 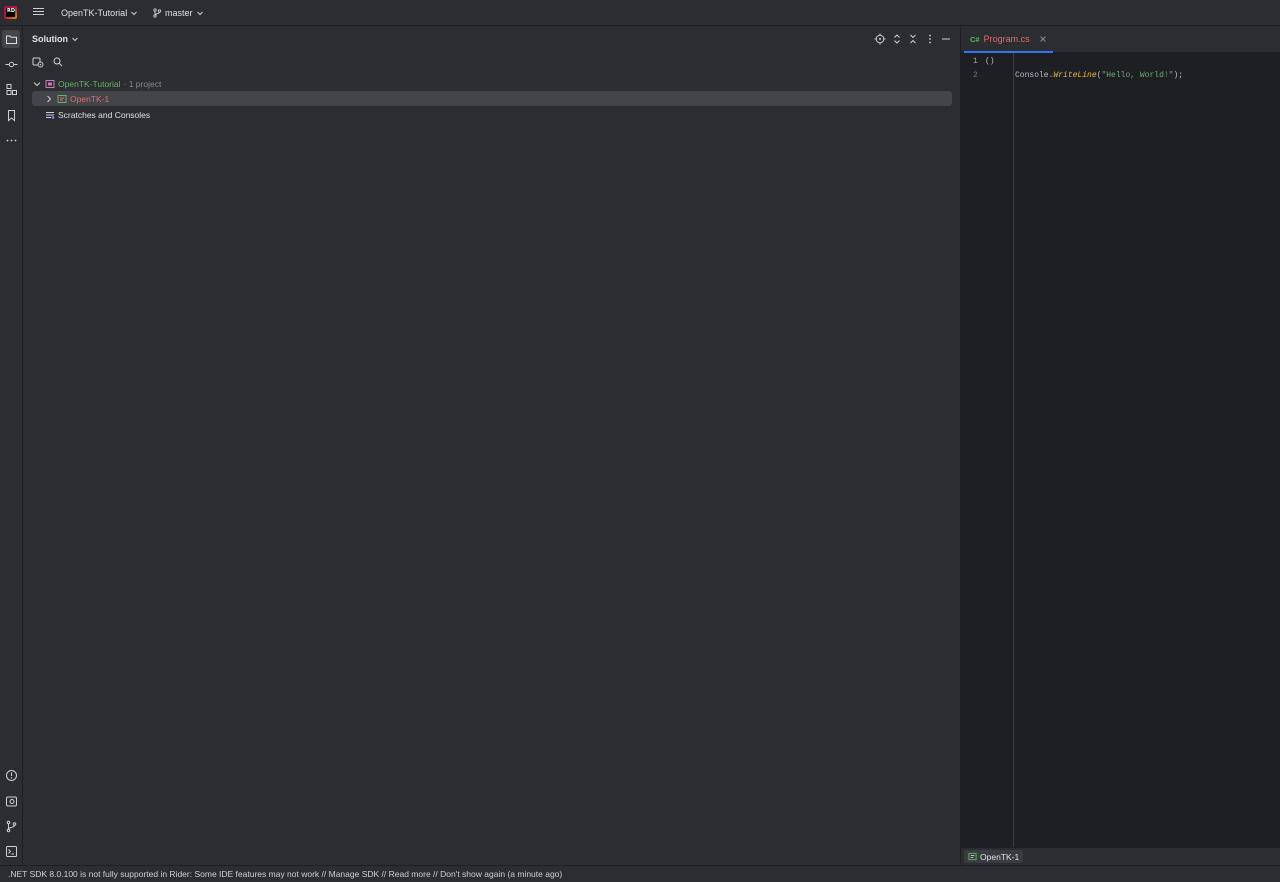 I want to click on solution-icon, so click(x=50, y=83).